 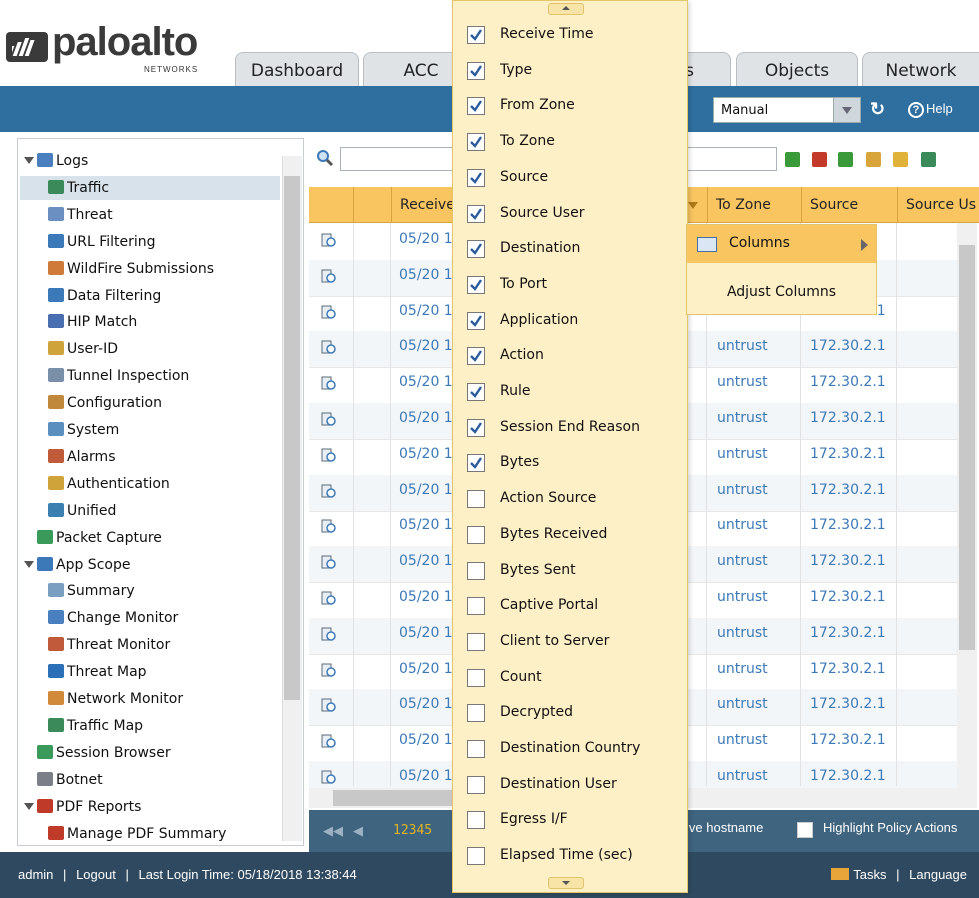 What do you see at coordinates (693, 205) in the screenshot?
I see `column-menu-caret-icon` at bounding box center [693, 205].